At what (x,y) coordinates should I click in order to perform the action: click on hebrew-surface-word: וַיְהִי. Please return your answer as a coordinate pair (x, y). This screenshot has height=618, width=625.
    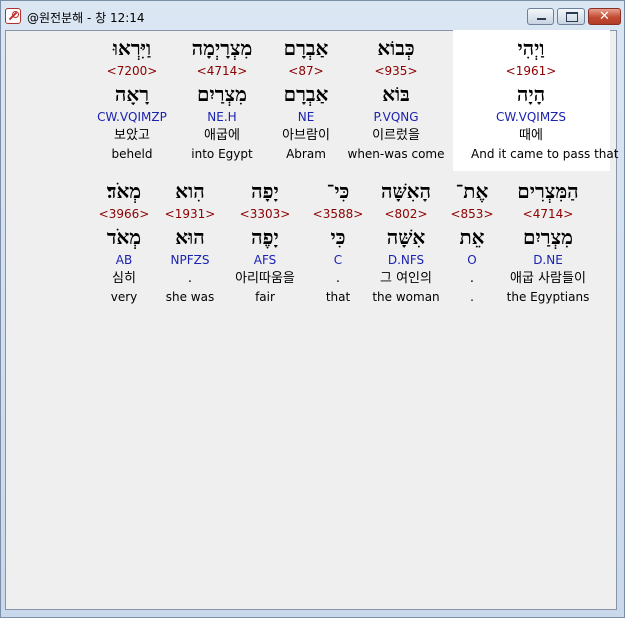
    Looking at the image, I should click on (531, 48).